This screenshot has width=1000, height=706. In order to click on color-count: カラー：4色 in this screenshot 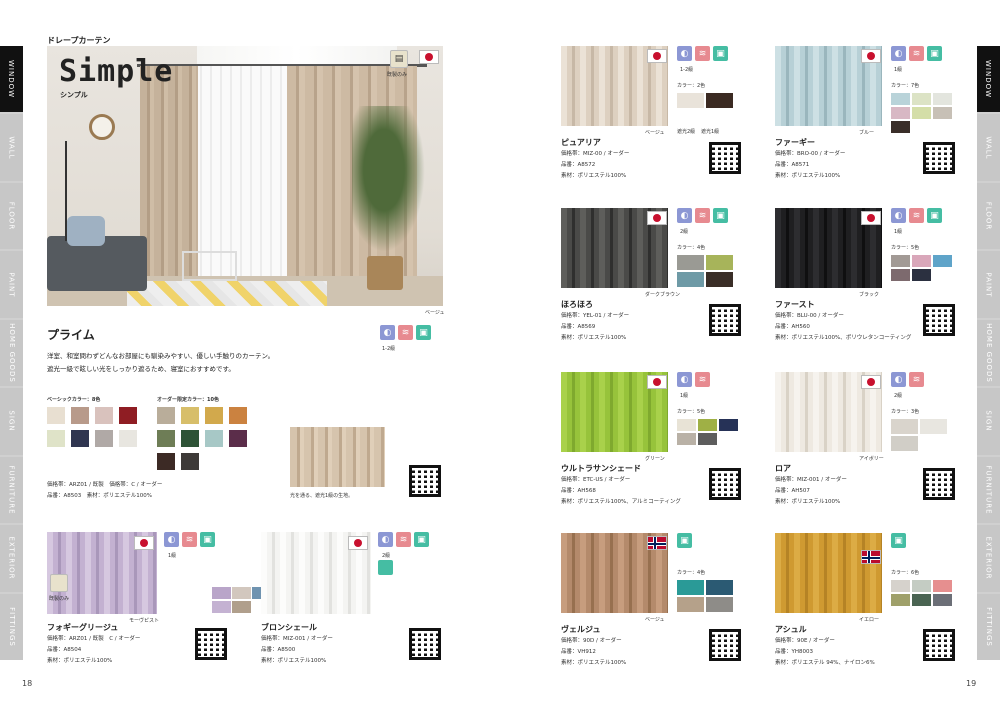, I will do `click(691, 248)`.